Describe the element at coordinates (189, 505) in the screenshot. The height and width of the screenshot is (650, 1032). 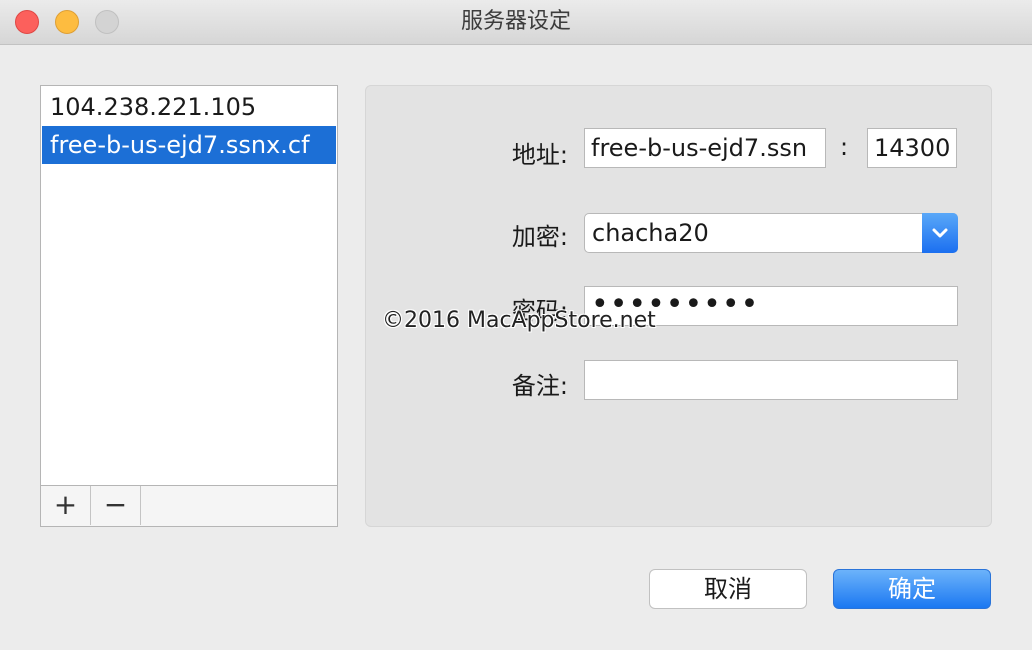
I see `server-list-toolbar: + −` at that location.